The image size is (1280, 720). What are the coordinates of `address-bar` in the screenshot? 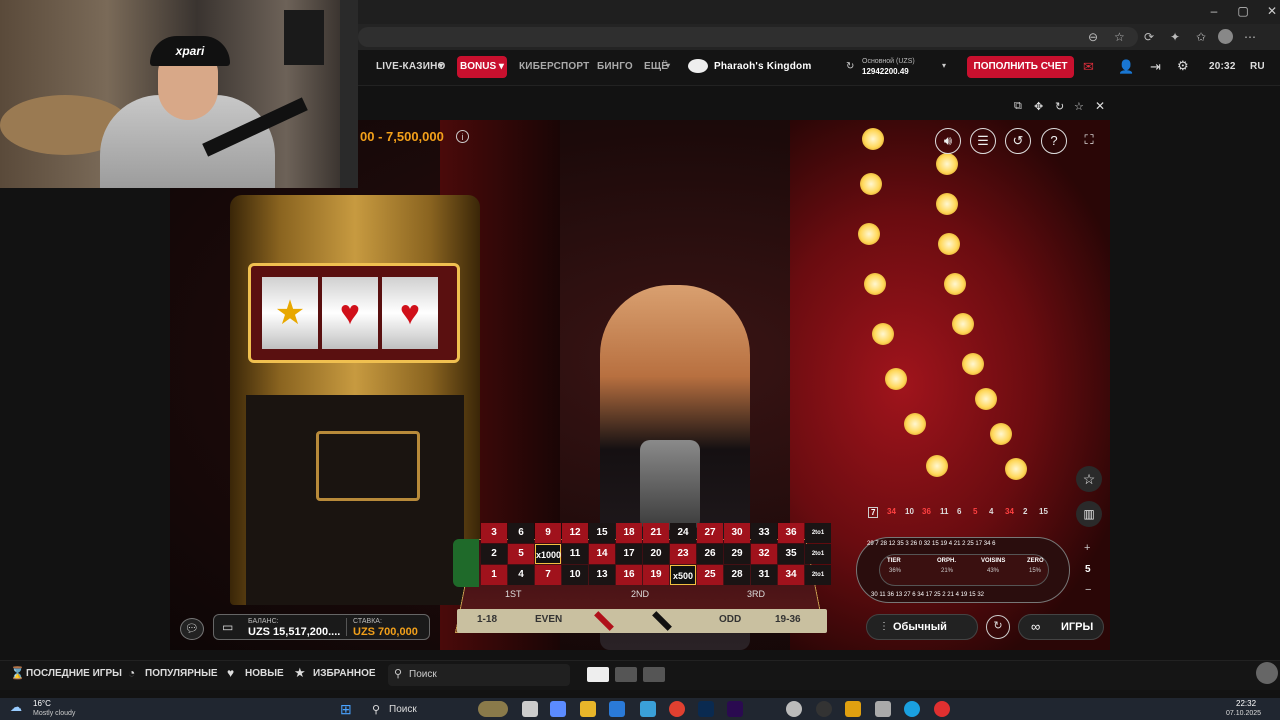 It's located at (748, 37).